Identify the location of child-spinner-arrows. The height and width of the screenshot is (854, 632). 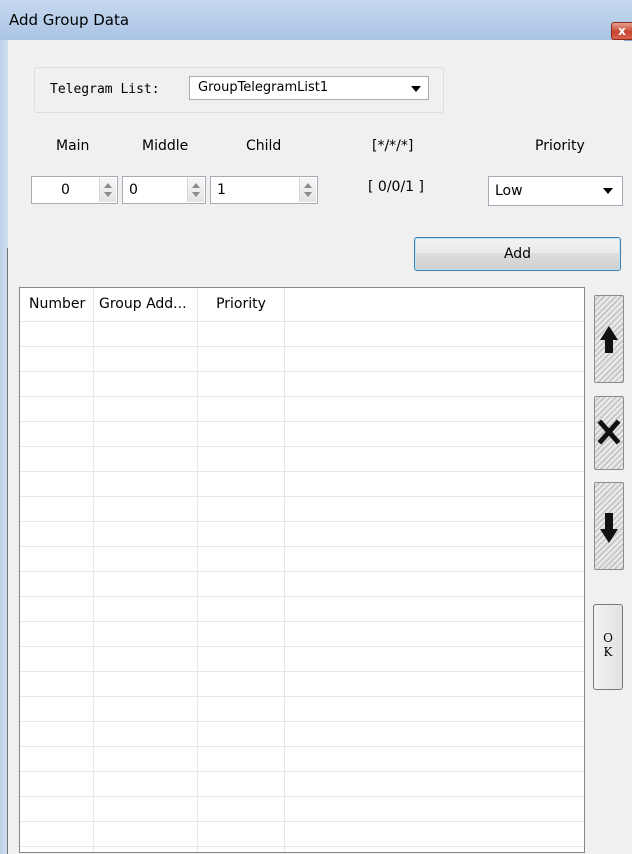
(307, 190).